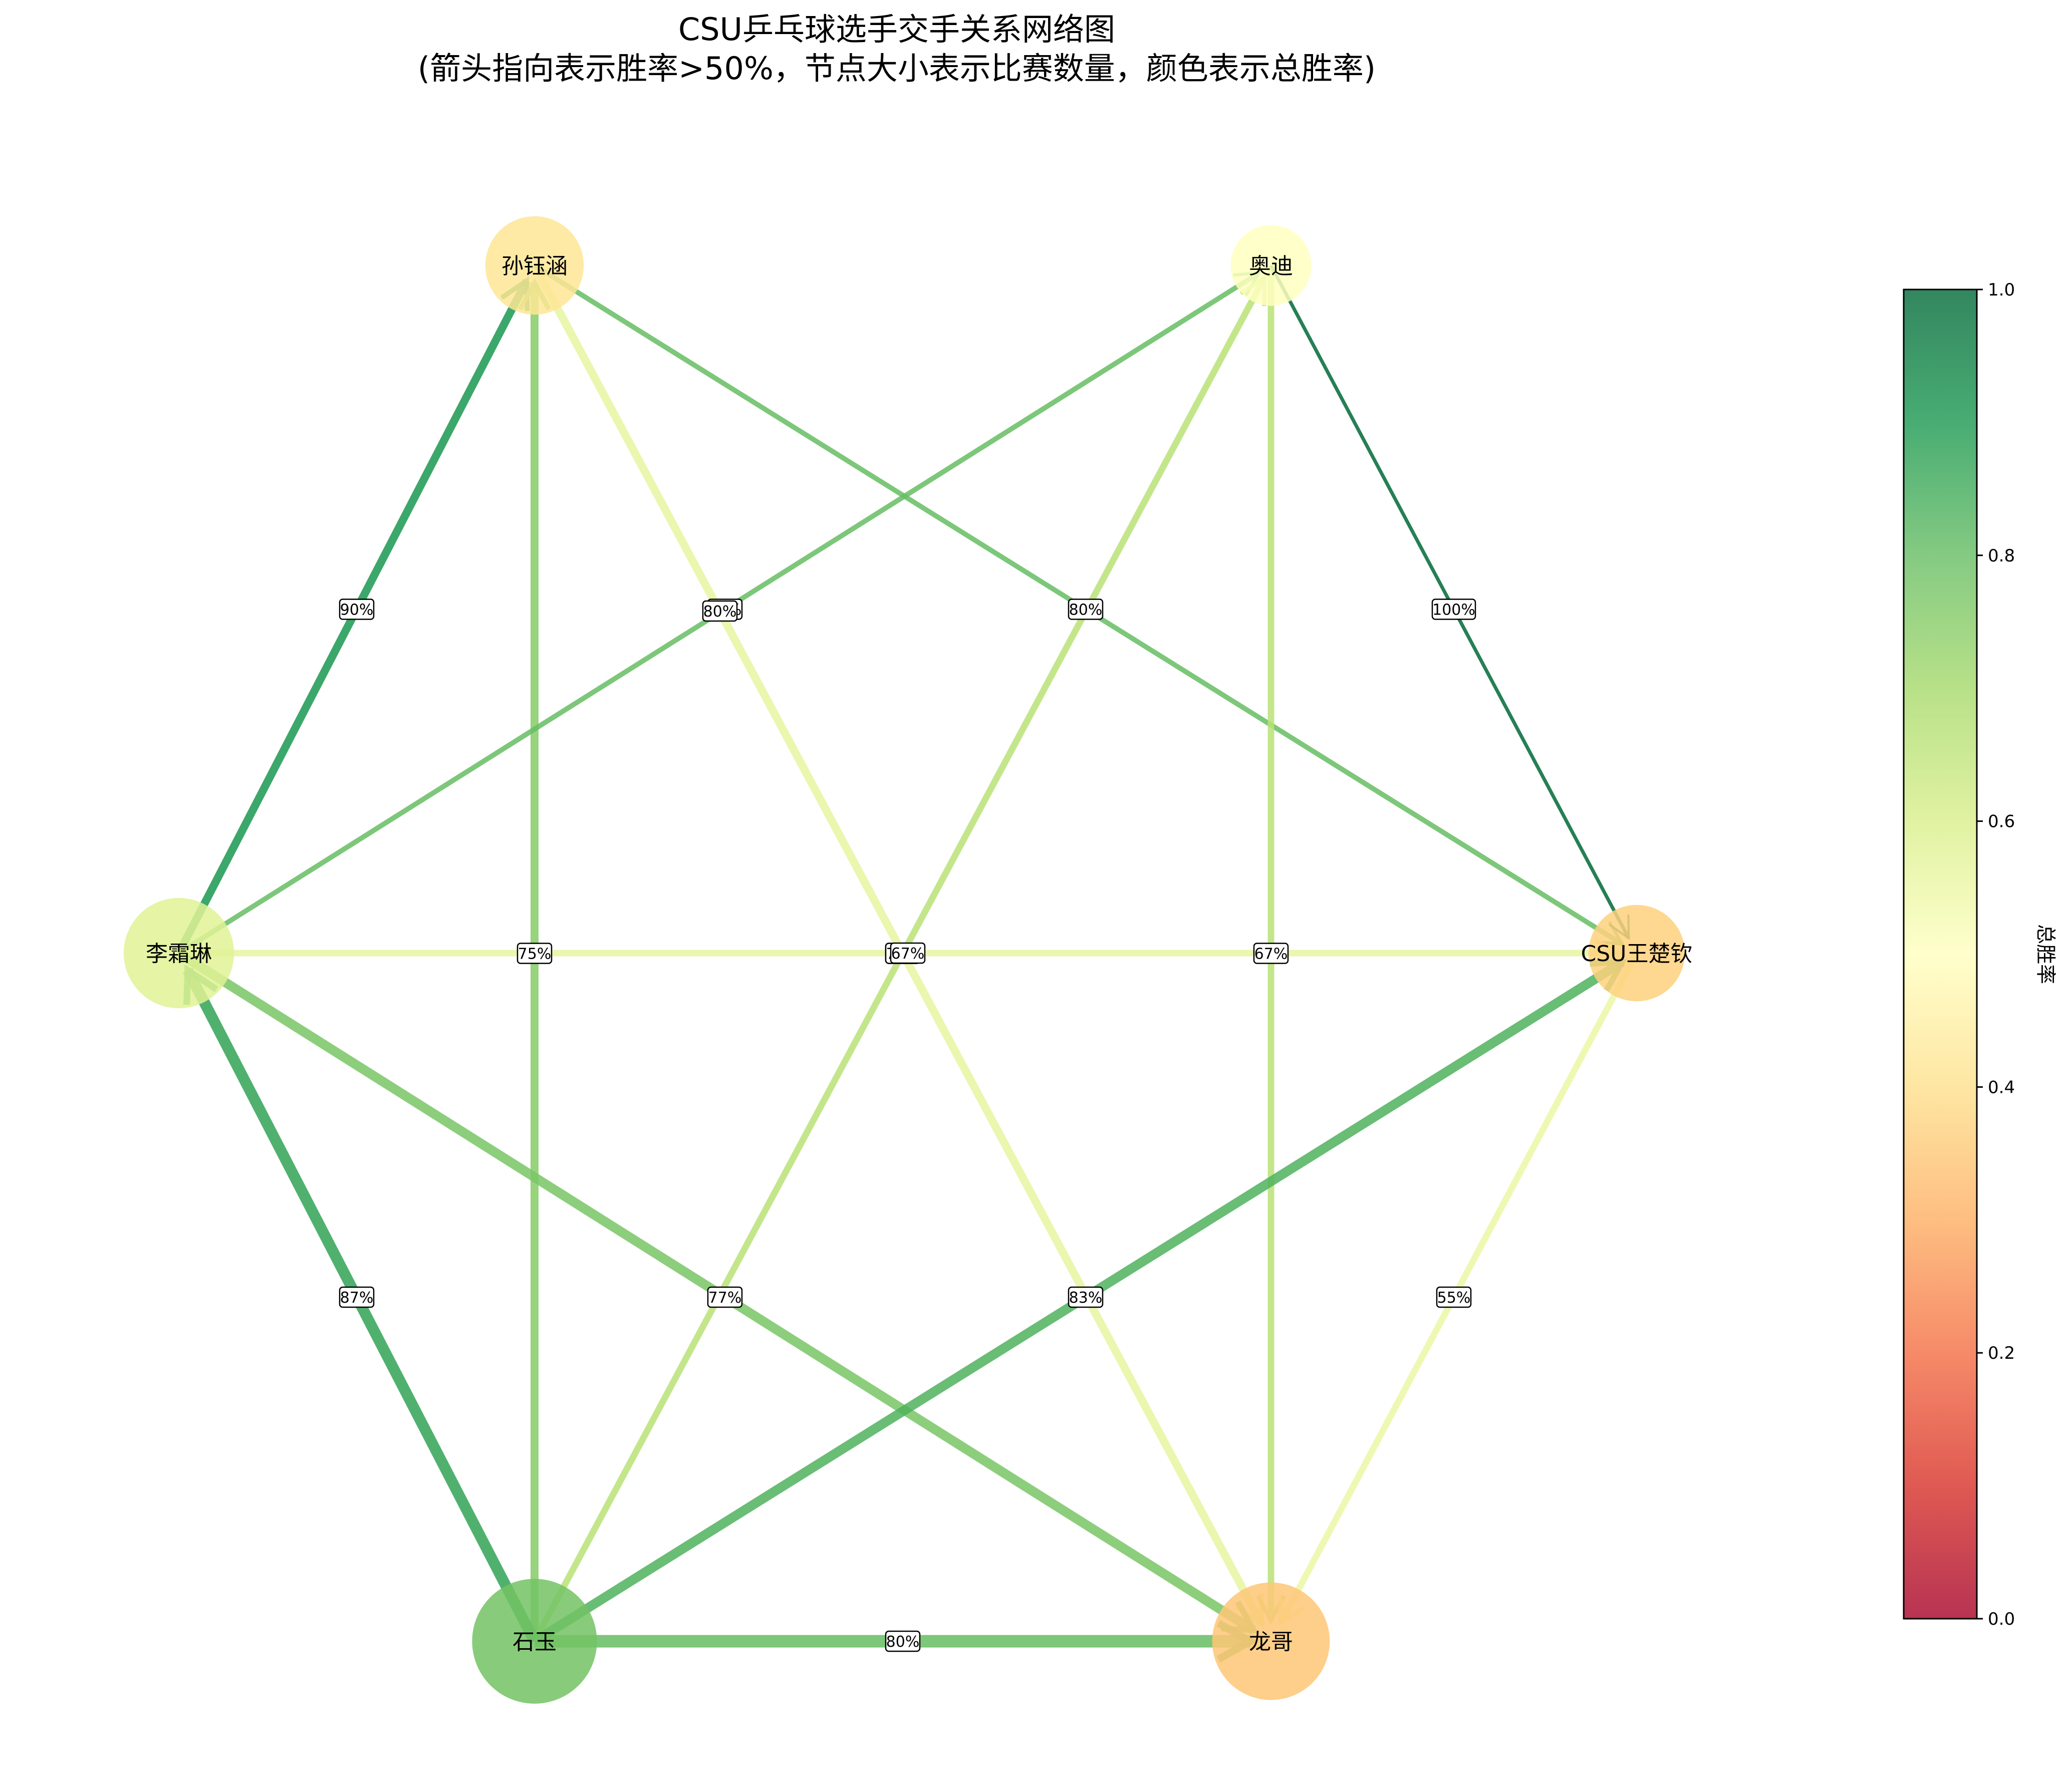 Image resolution: width=2059 pixels, height=1792 pixels. Describe the element at coordinates (1996, 954) in the screenshot. I see `colorbar-ticks: 0.0 0.2 0.4 0.6 0.8 1.0` at that location.